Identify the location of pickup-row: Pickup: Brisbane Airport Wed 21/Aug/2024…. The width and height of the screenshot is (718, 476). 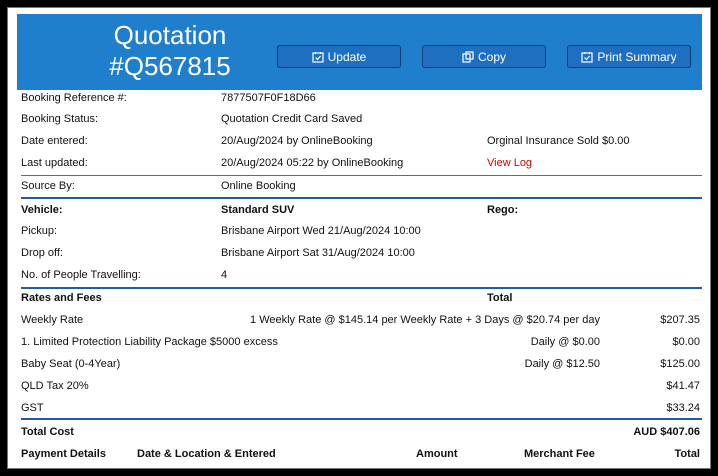
(361, 232).